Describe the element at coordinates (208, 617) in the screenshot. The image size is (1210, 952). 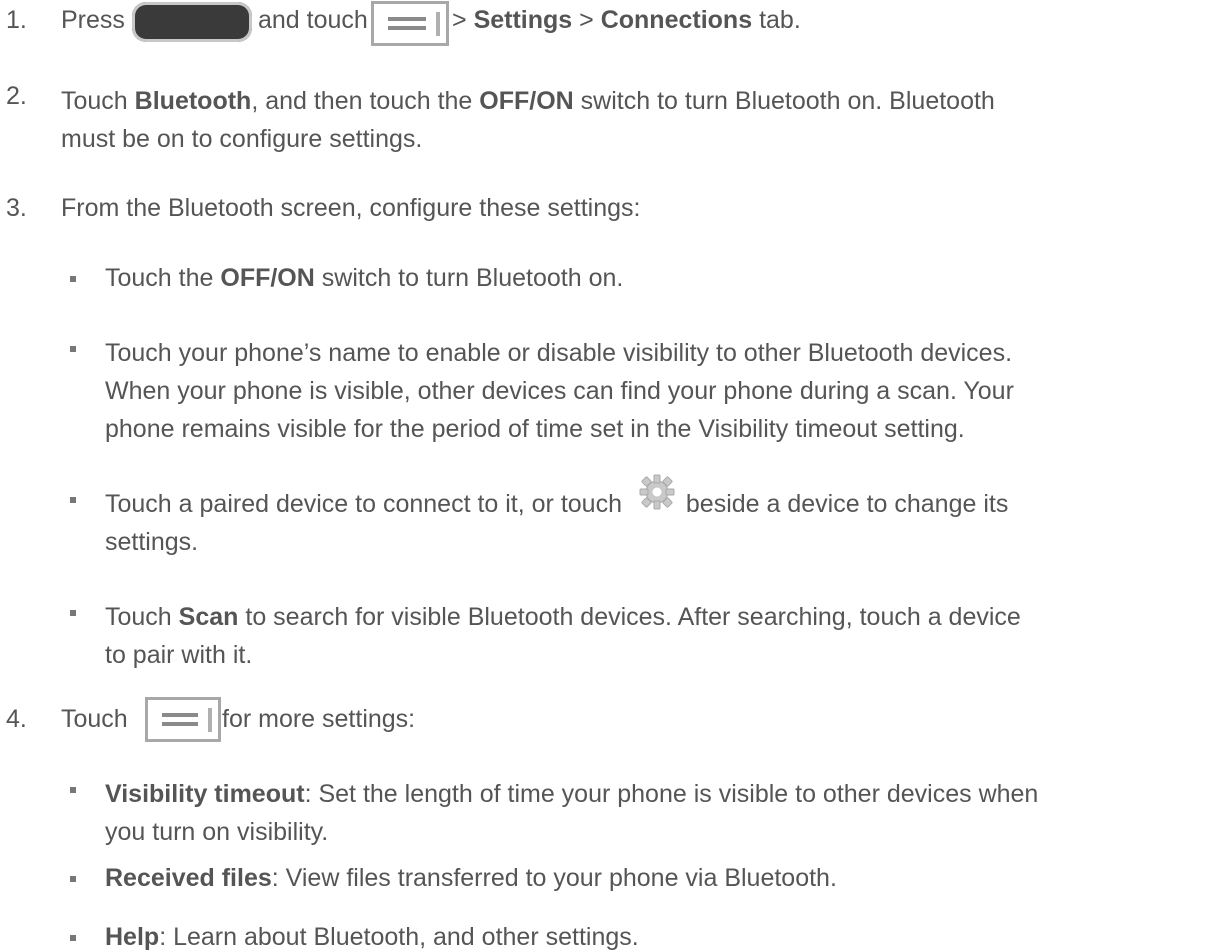
I see `scan-label: Scan` at that location.